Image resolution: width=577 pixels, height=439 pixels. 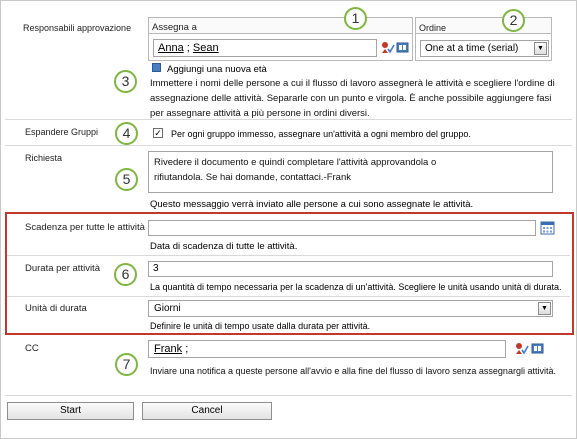 I want to click on order-header: Ordine, so click(x=433, y=28).